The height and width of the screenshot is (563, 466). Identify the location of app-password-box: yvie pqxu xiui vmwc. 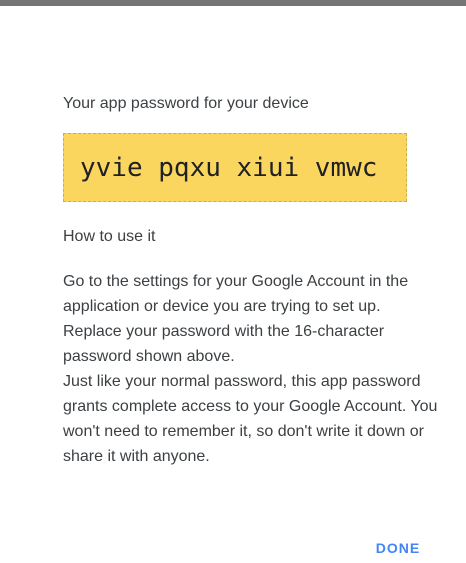
(235, 167).